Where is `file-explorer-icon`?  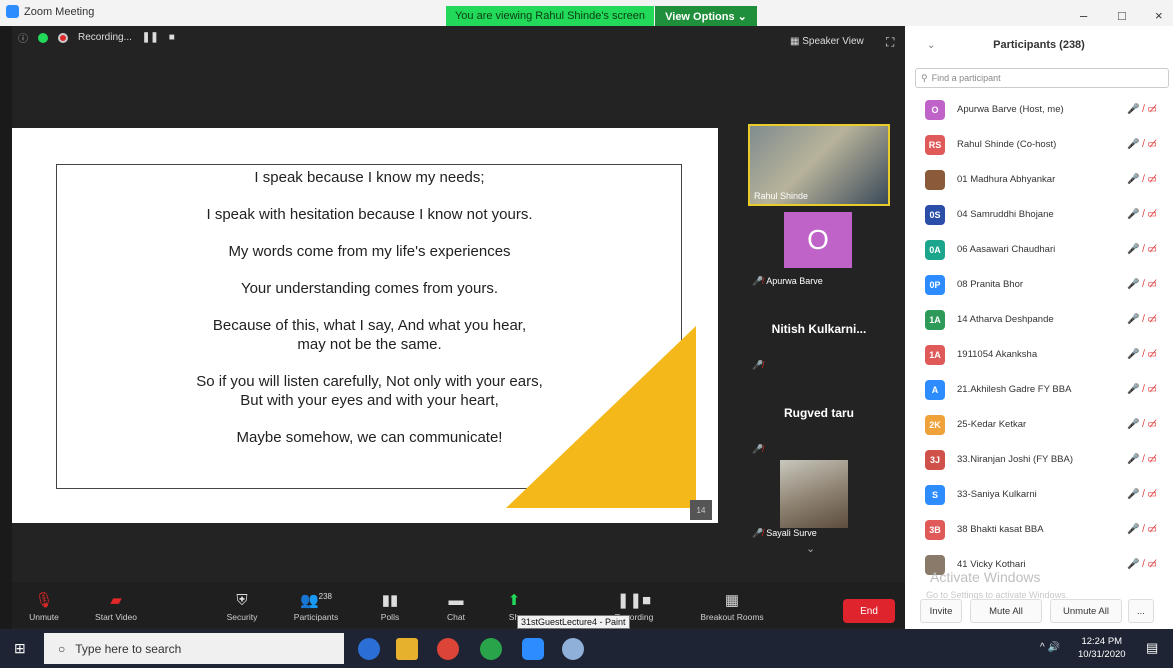
file-explorer-icon is located at coordinates (407, 649).